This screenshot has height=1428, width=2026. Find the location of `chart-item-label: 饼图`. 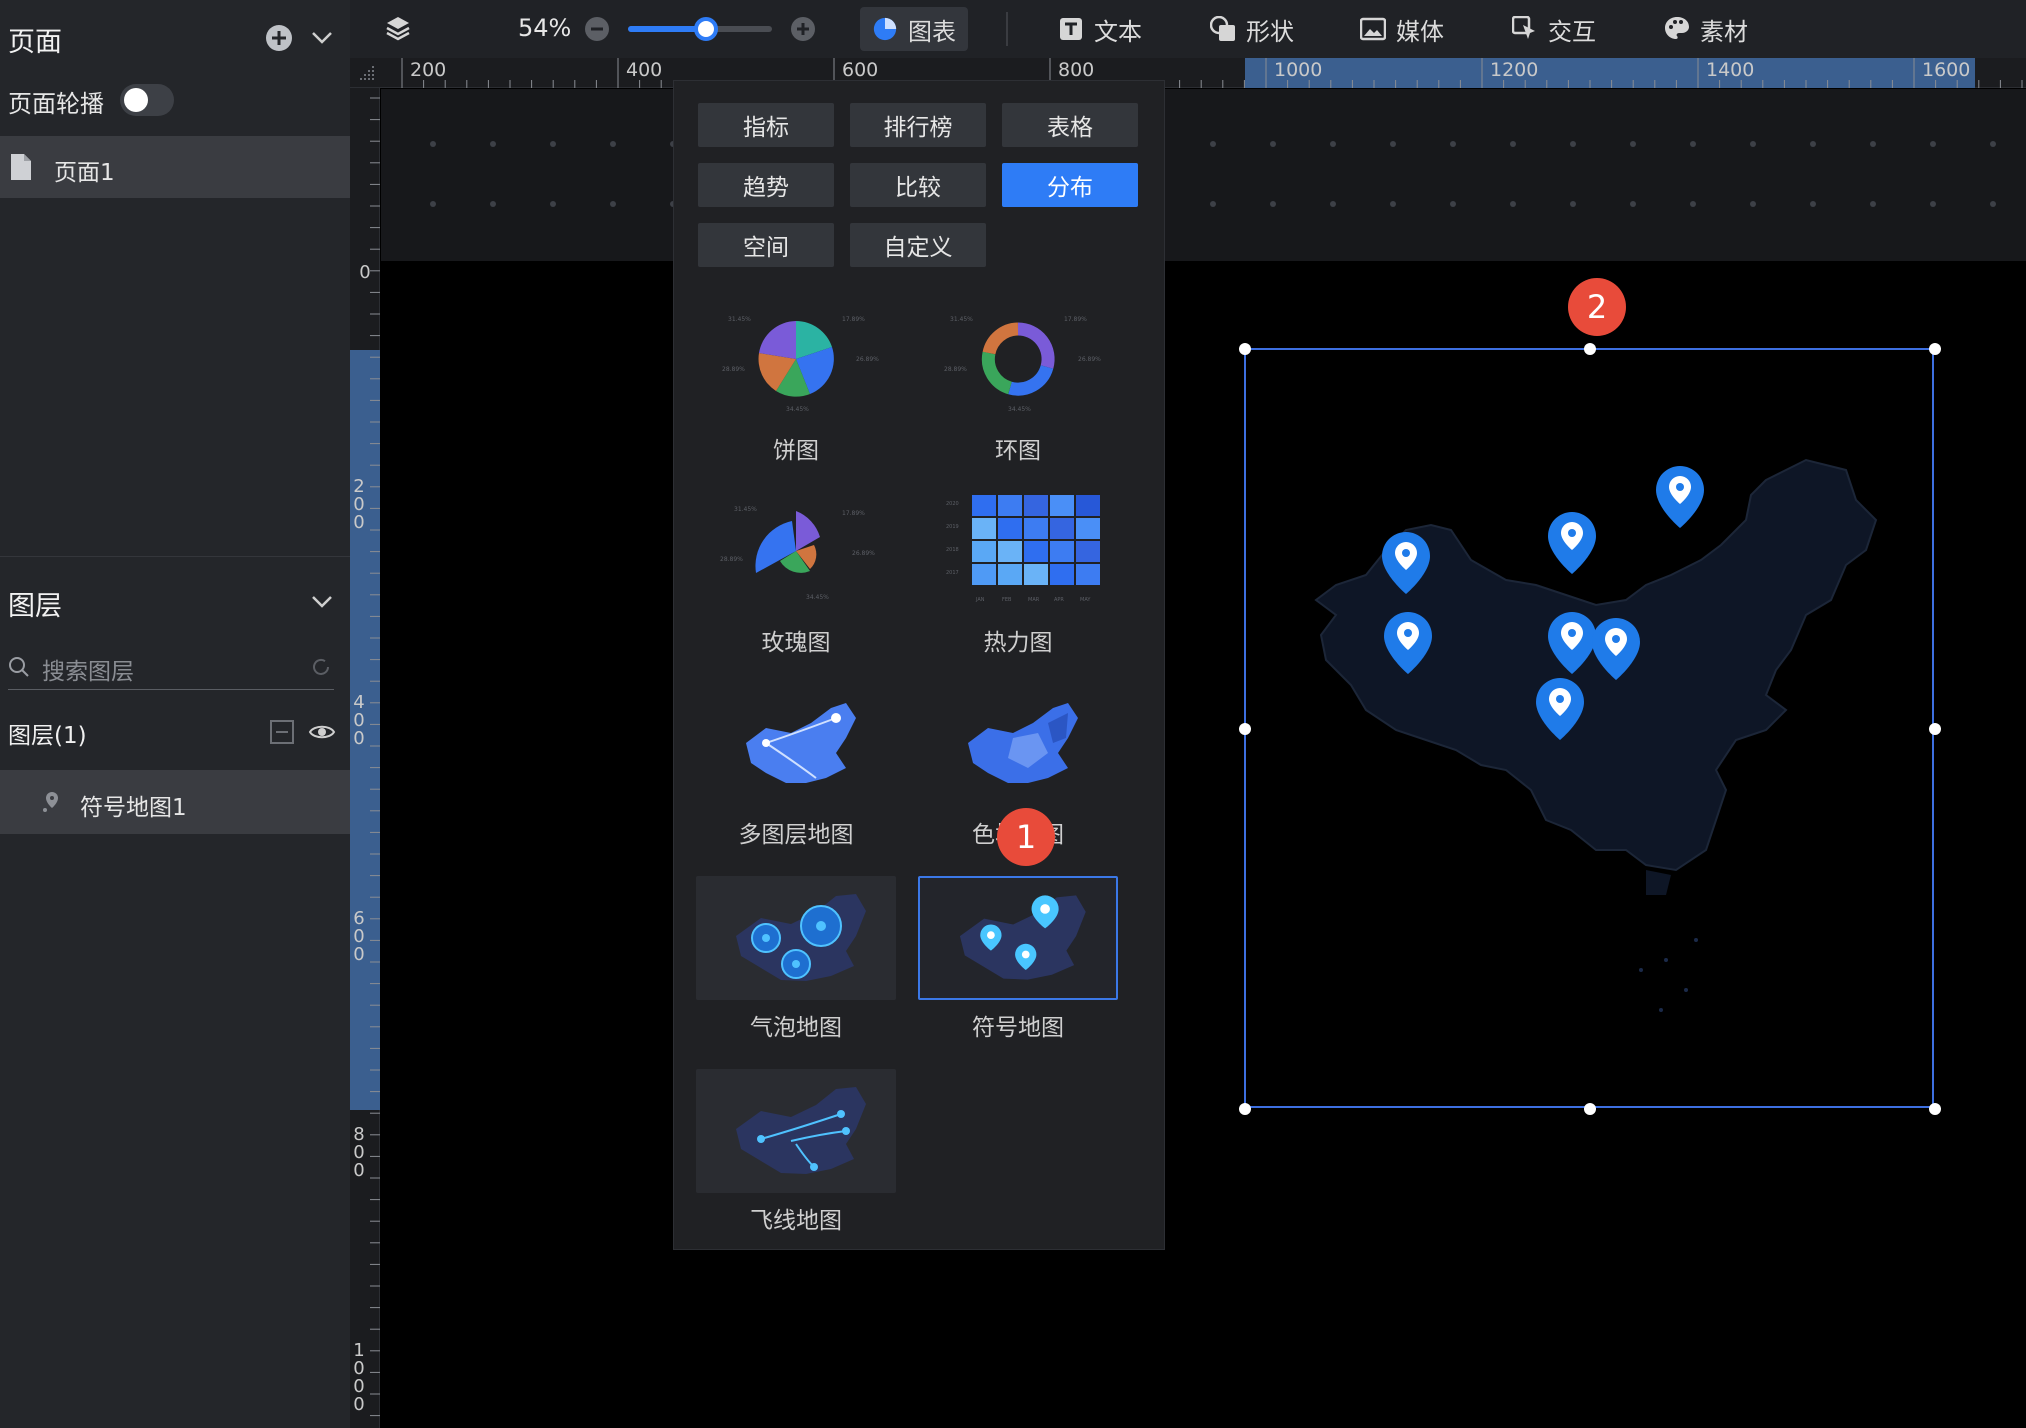

chart-item-label: 饼图 is located at coordinates (796, 451).